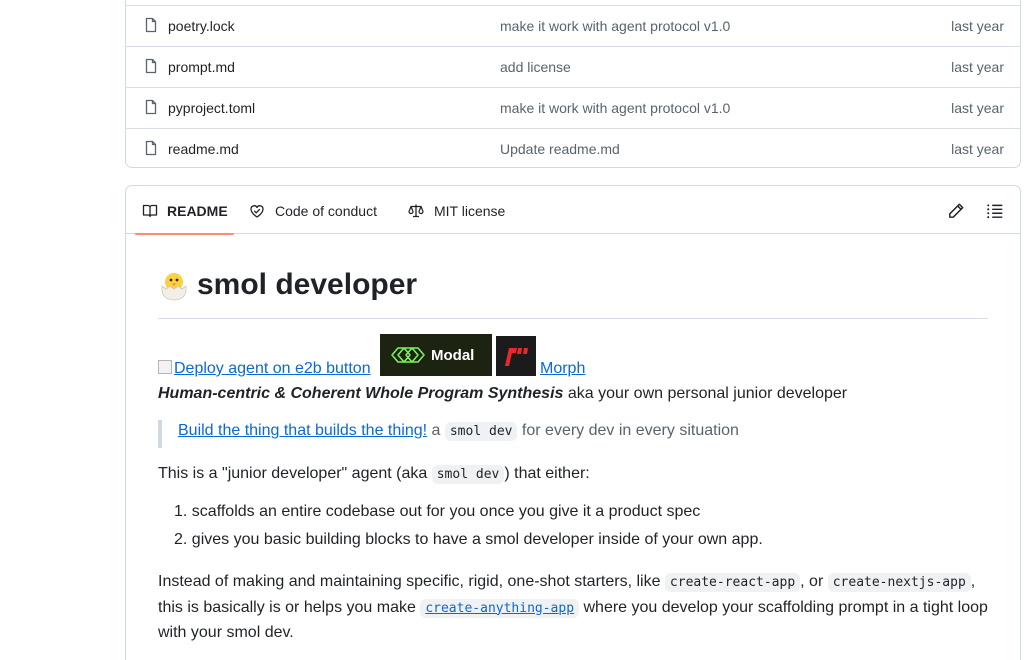 This screenshot has height=660, width=1028. I want to click on inline-code: create-react-app, so click(732, 582).